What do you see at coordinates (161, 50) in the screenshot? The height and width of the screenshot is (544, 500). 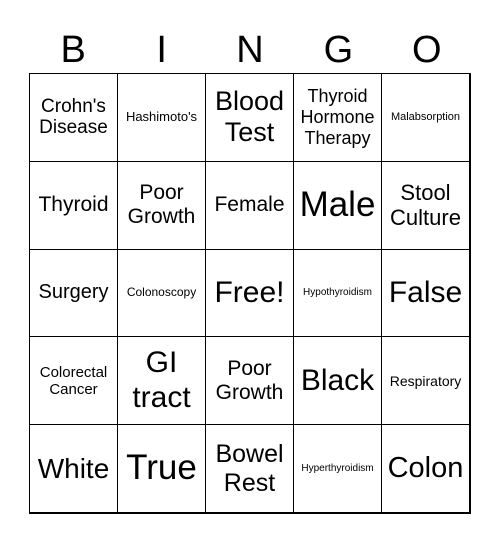 I see `header-letter-i: I` at bounding box center [161, 50].